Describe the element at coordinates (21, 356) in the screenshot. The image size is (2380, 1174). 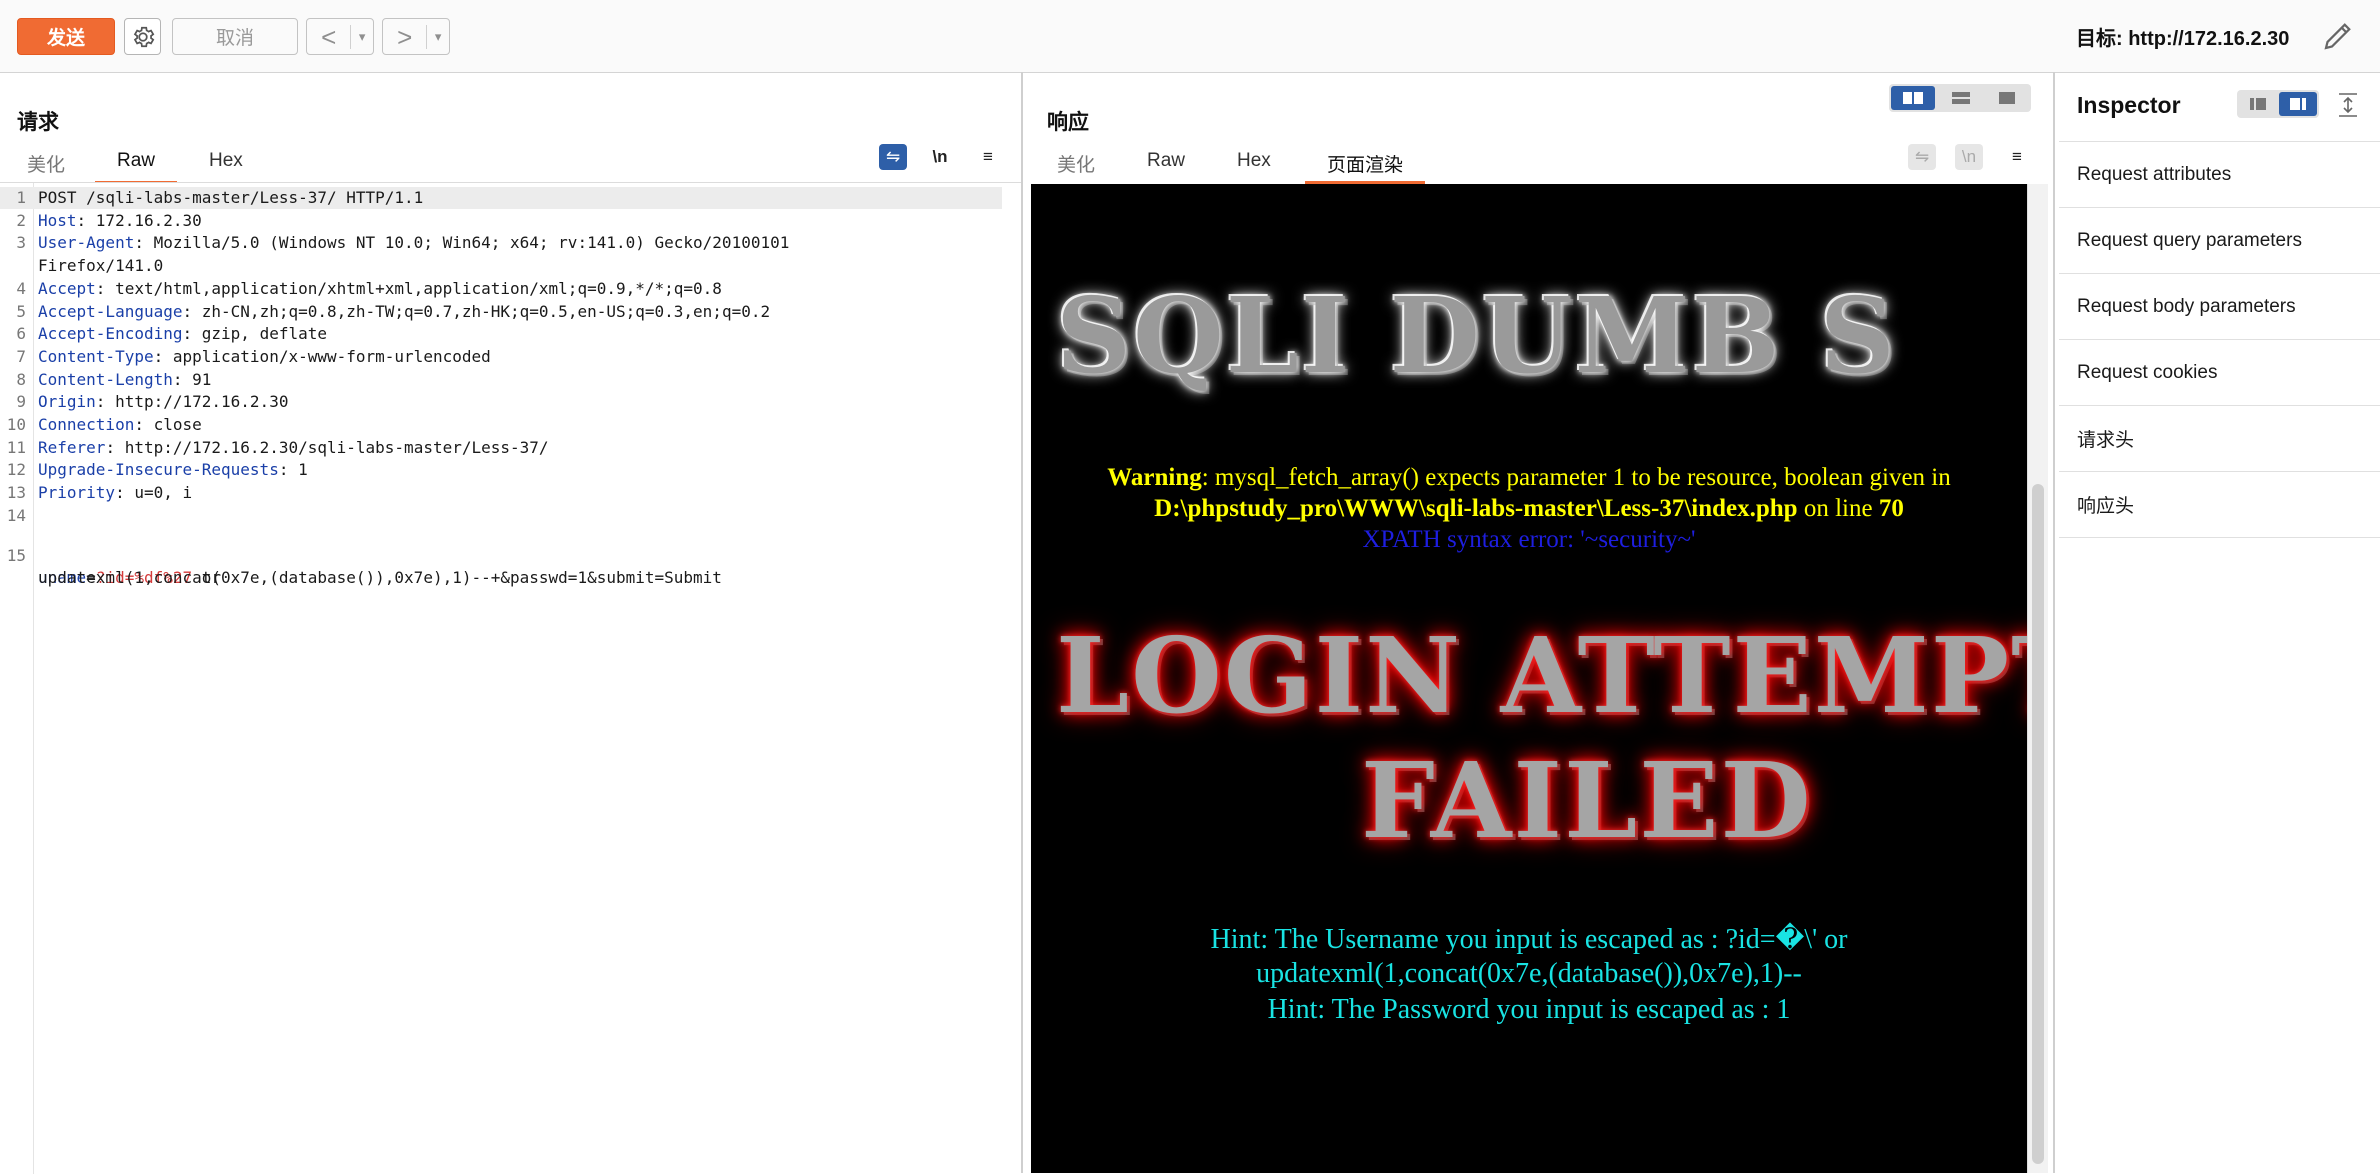
I see `line-number: 7` at that location.